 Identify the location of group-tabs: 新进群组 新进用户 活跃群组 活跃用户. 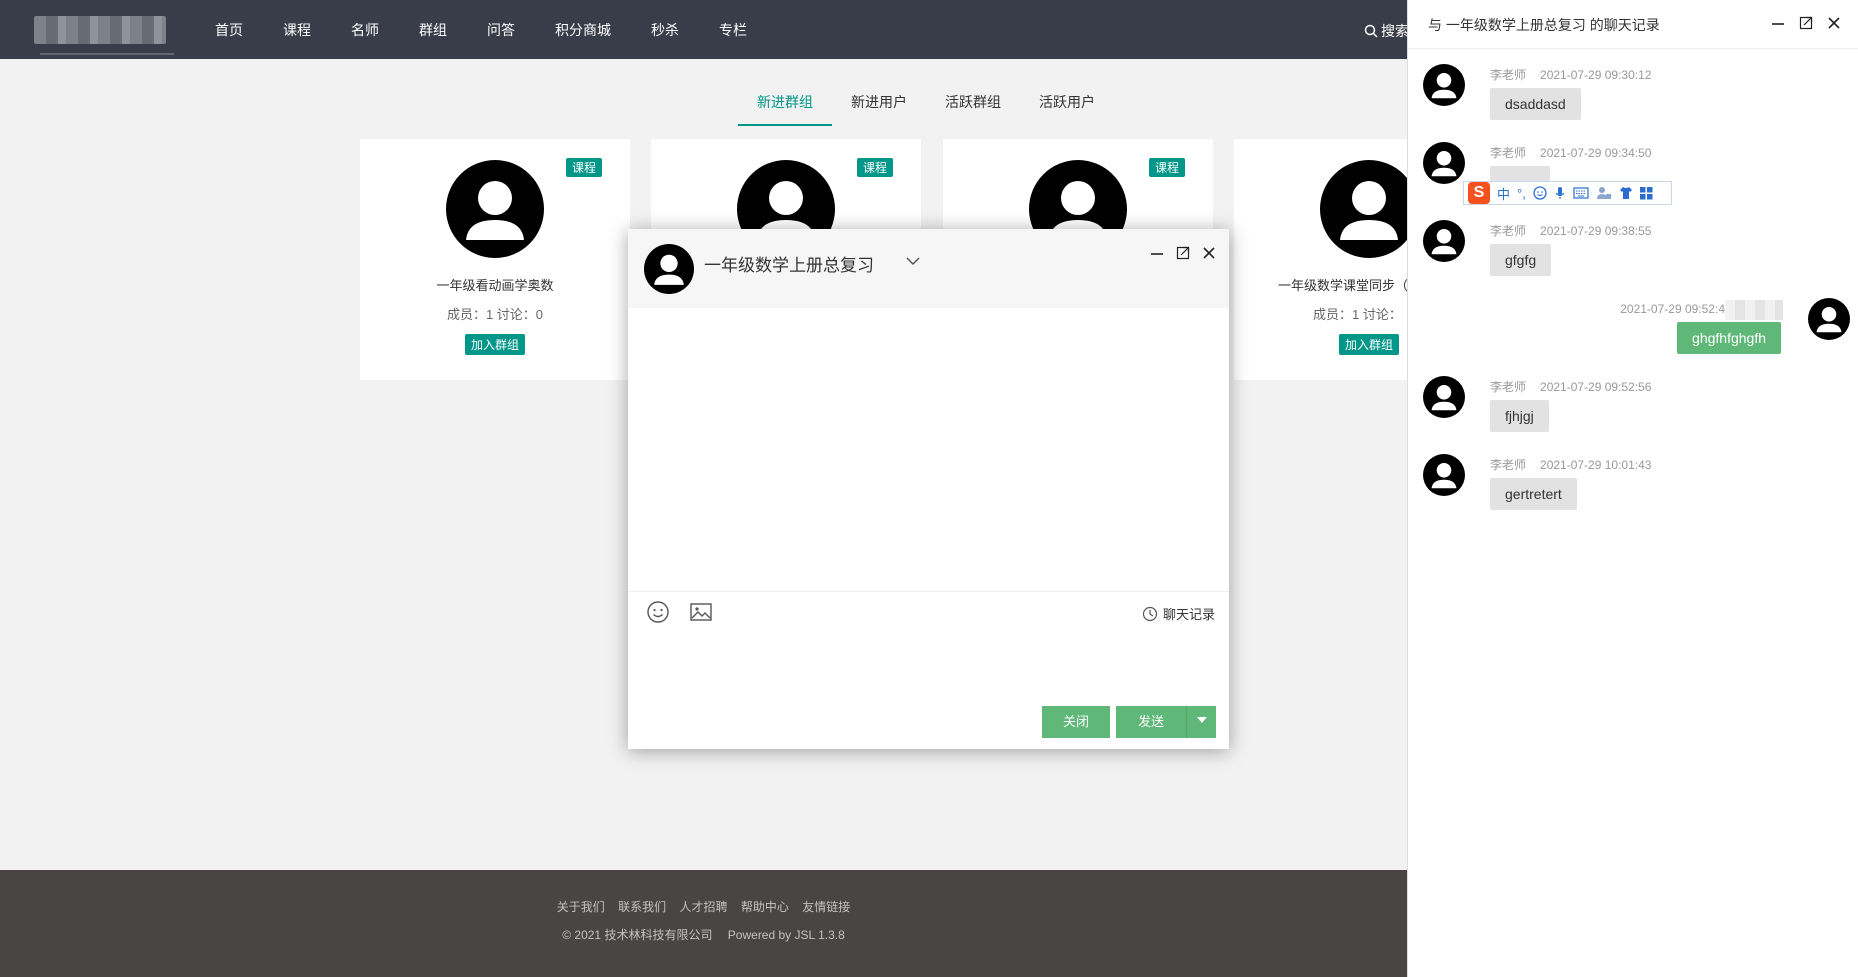
(926, 106).